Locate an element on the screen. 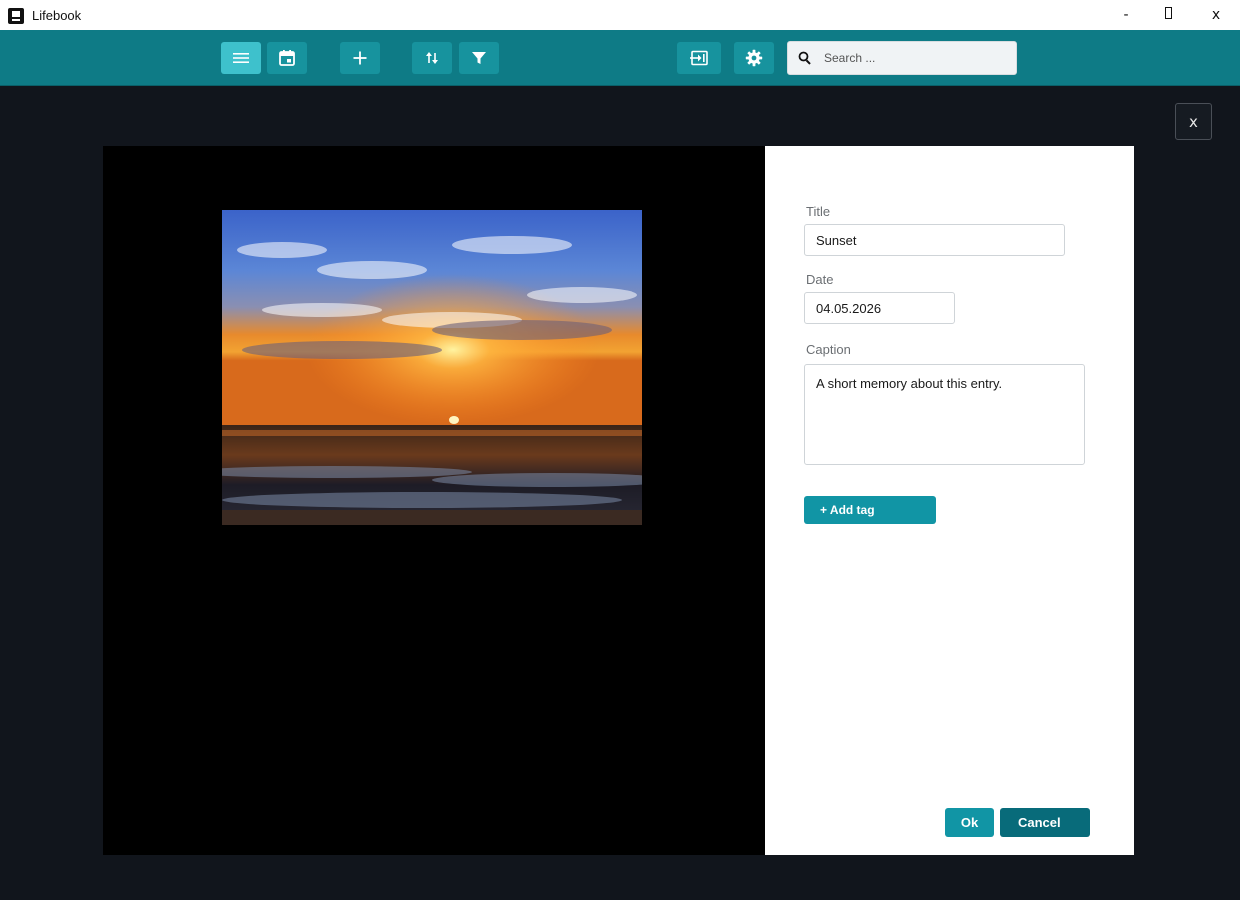 The width and height of the screenshot is (1240, 900). maximize-icon is located at coordinates (1168, 13).